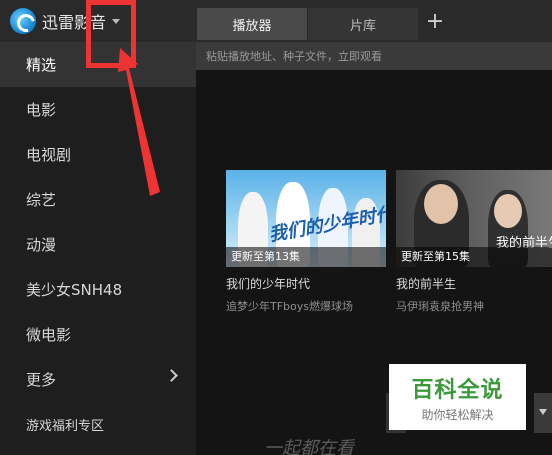 The image size is (552, 455). I want to click on sidebar-item-snh48: 美少女SNH48, so click(98, 289).